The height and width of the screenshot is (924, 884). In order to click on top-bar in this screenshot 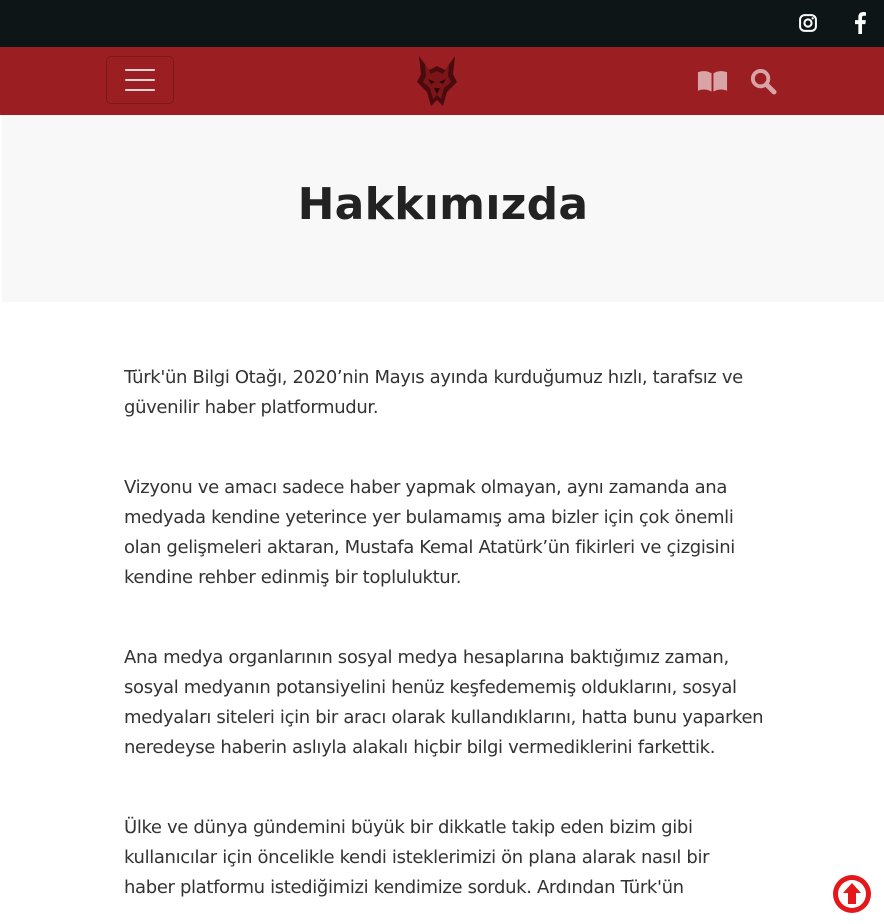, I will do `click(442, 23)`.